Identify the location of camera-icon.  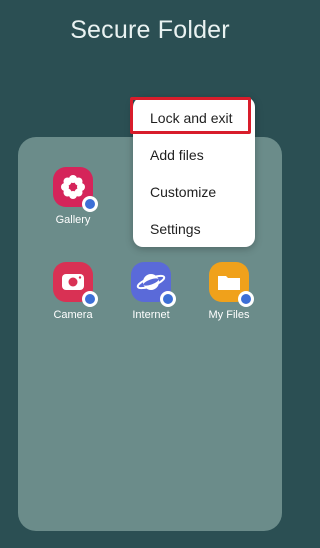
(75, 284).